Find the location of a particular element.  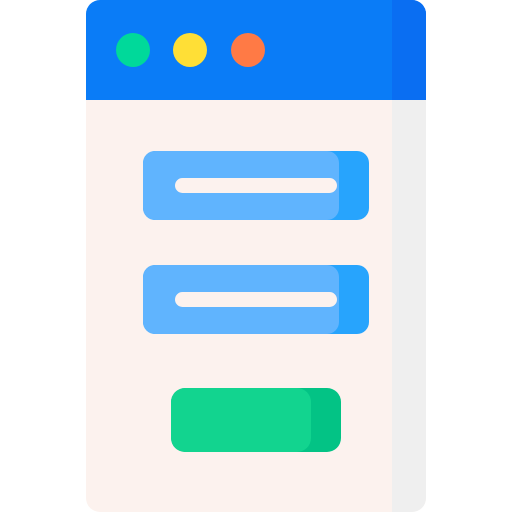

window-titlebar is located at coordinates (256, 50).